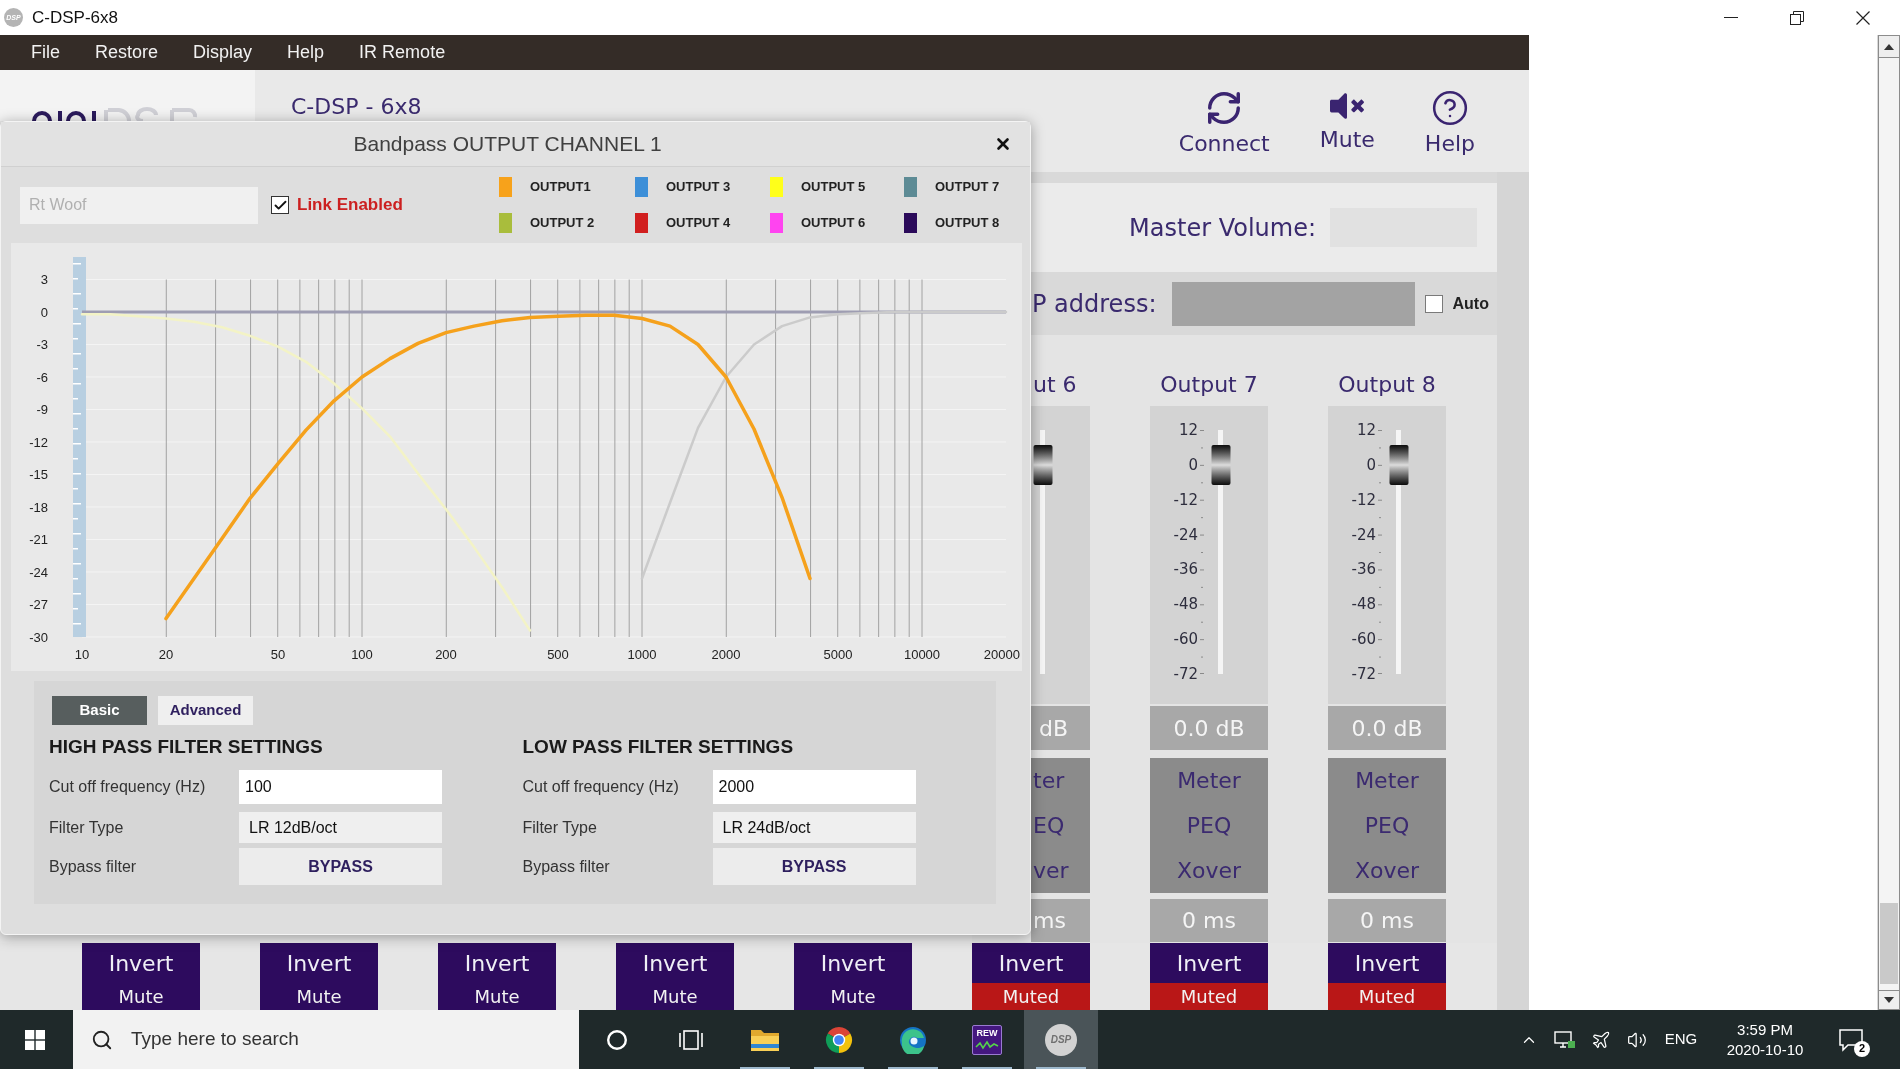 The width and height of the screenshot is (1900, 1069). I want to click on search-field: Type here to search, so click(326, 1039).